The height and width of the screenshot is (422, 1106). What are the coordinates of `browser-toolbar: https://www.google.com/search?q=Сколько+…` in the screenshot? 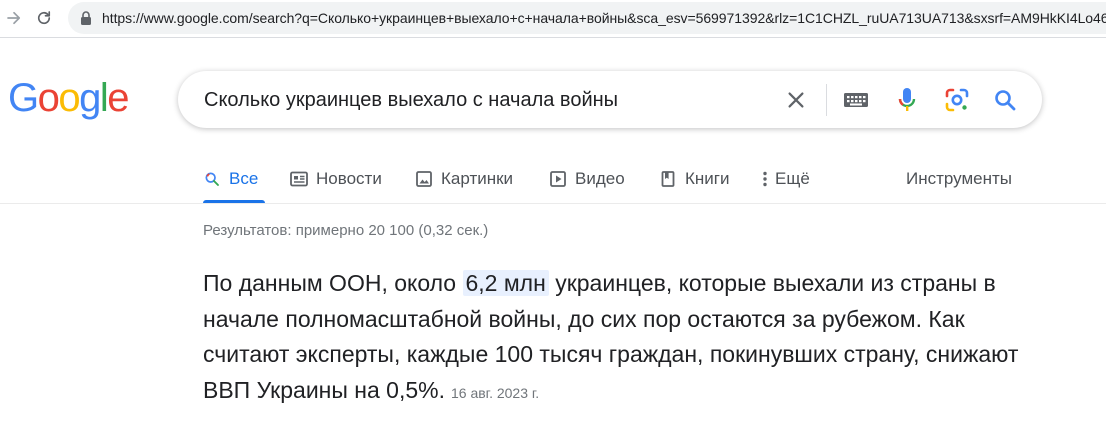 It's located at (553, 19).